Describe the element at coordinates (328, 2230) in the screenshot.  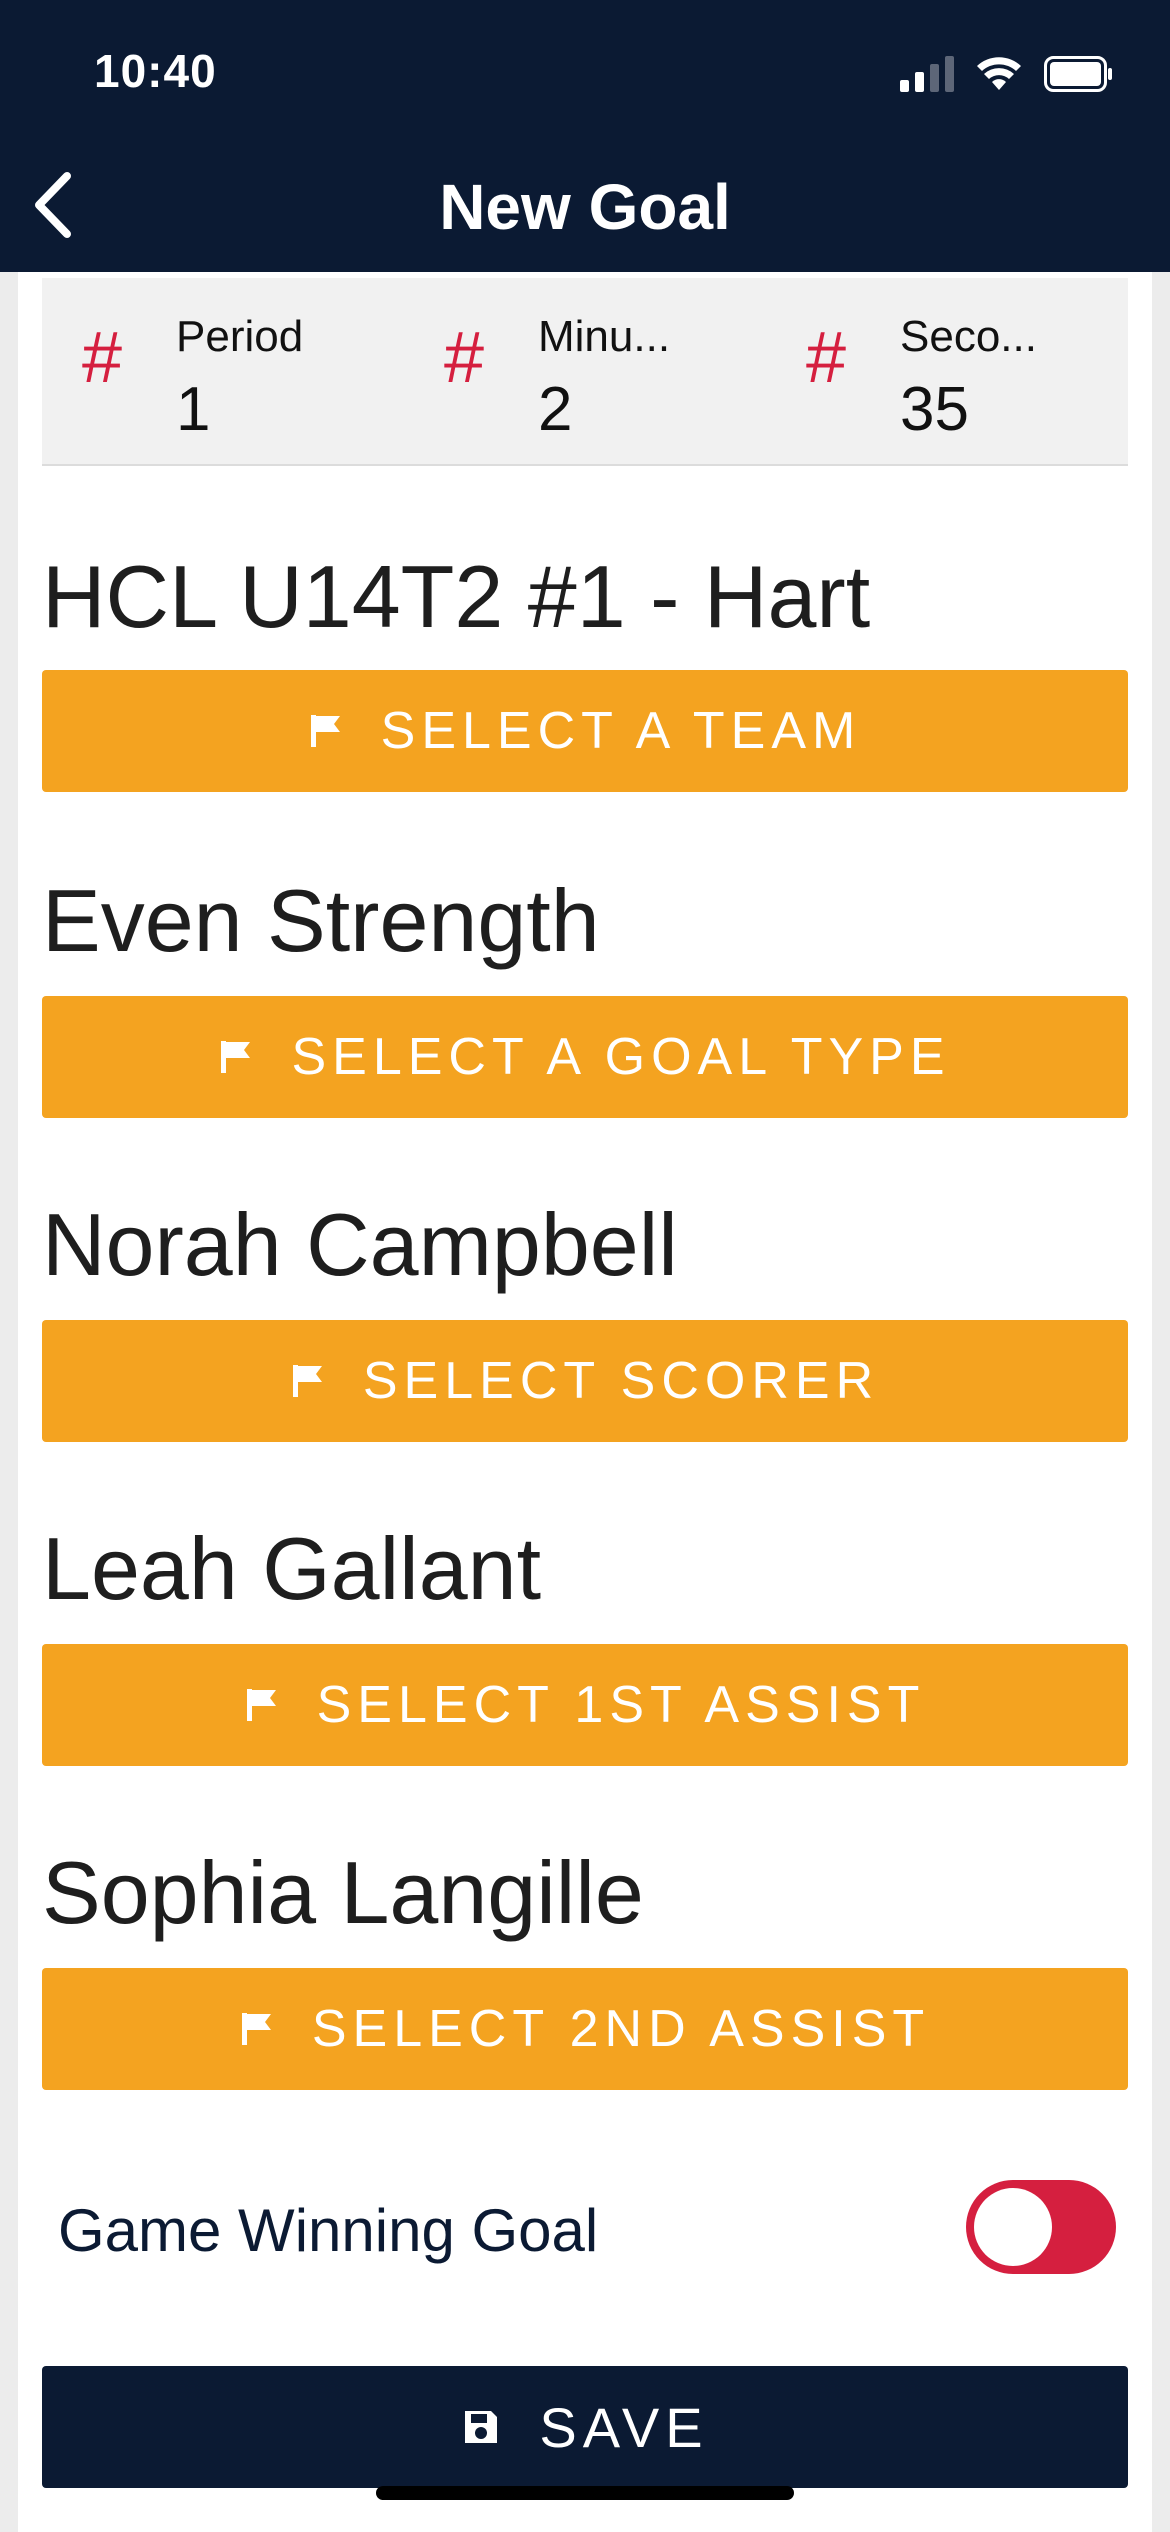
I see `game-winning-goal-label: Game Winning Goal` at that location.